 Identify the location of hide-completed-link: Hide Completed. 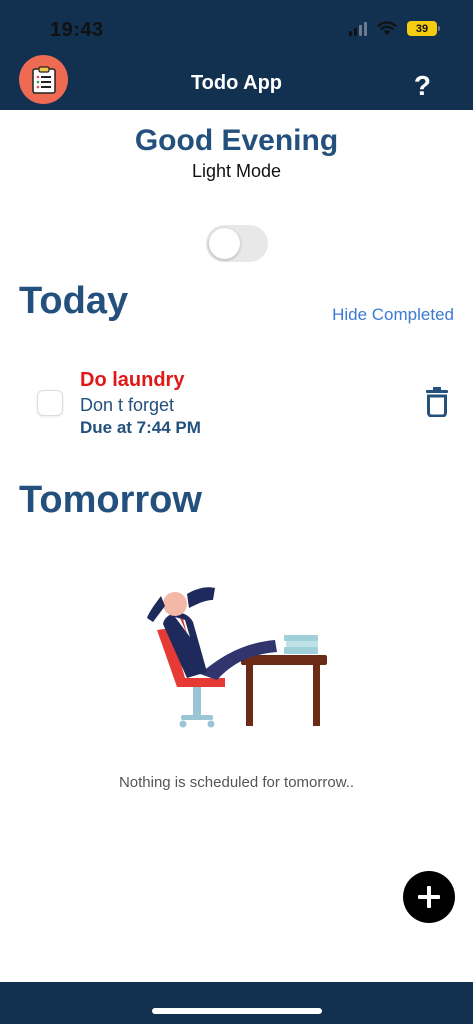
(393, 315).